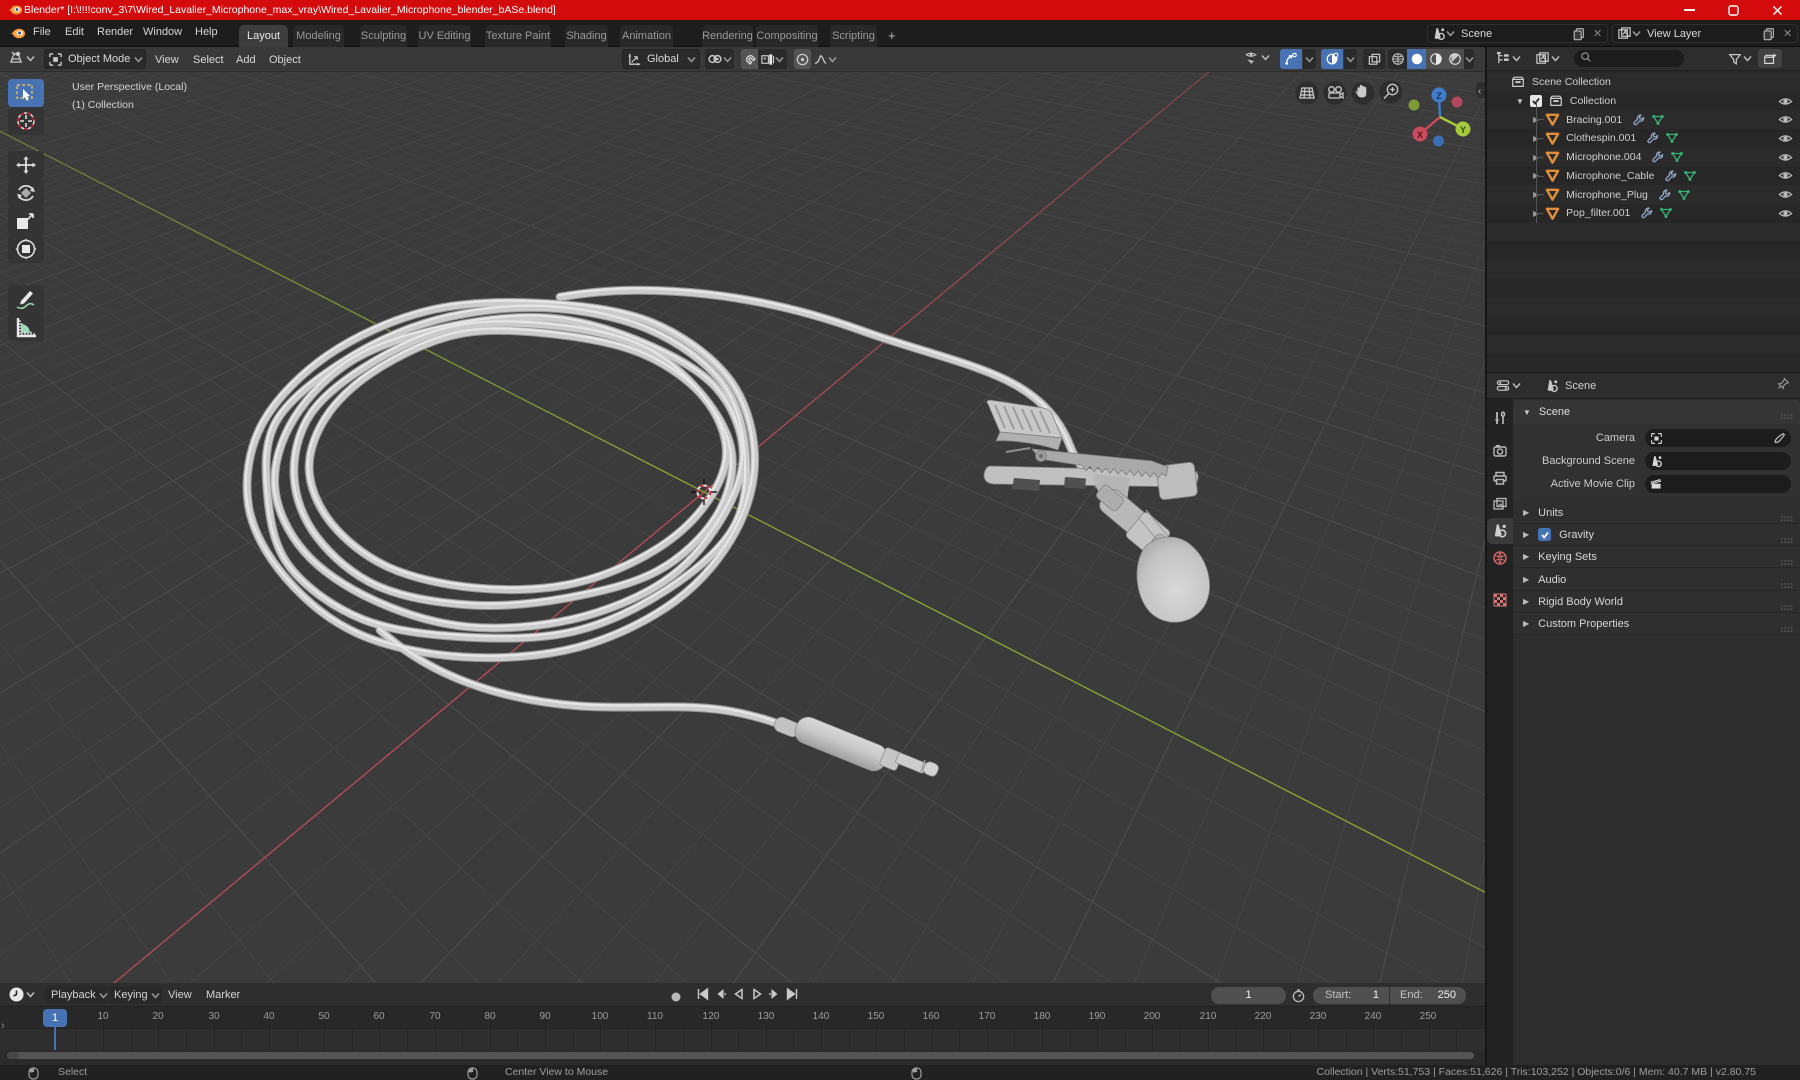 This screenshot has height=1080, width=1800. Describe the element at coordinates (1439, 96) in the screenshot. I see `svg-text: Z` at that location.